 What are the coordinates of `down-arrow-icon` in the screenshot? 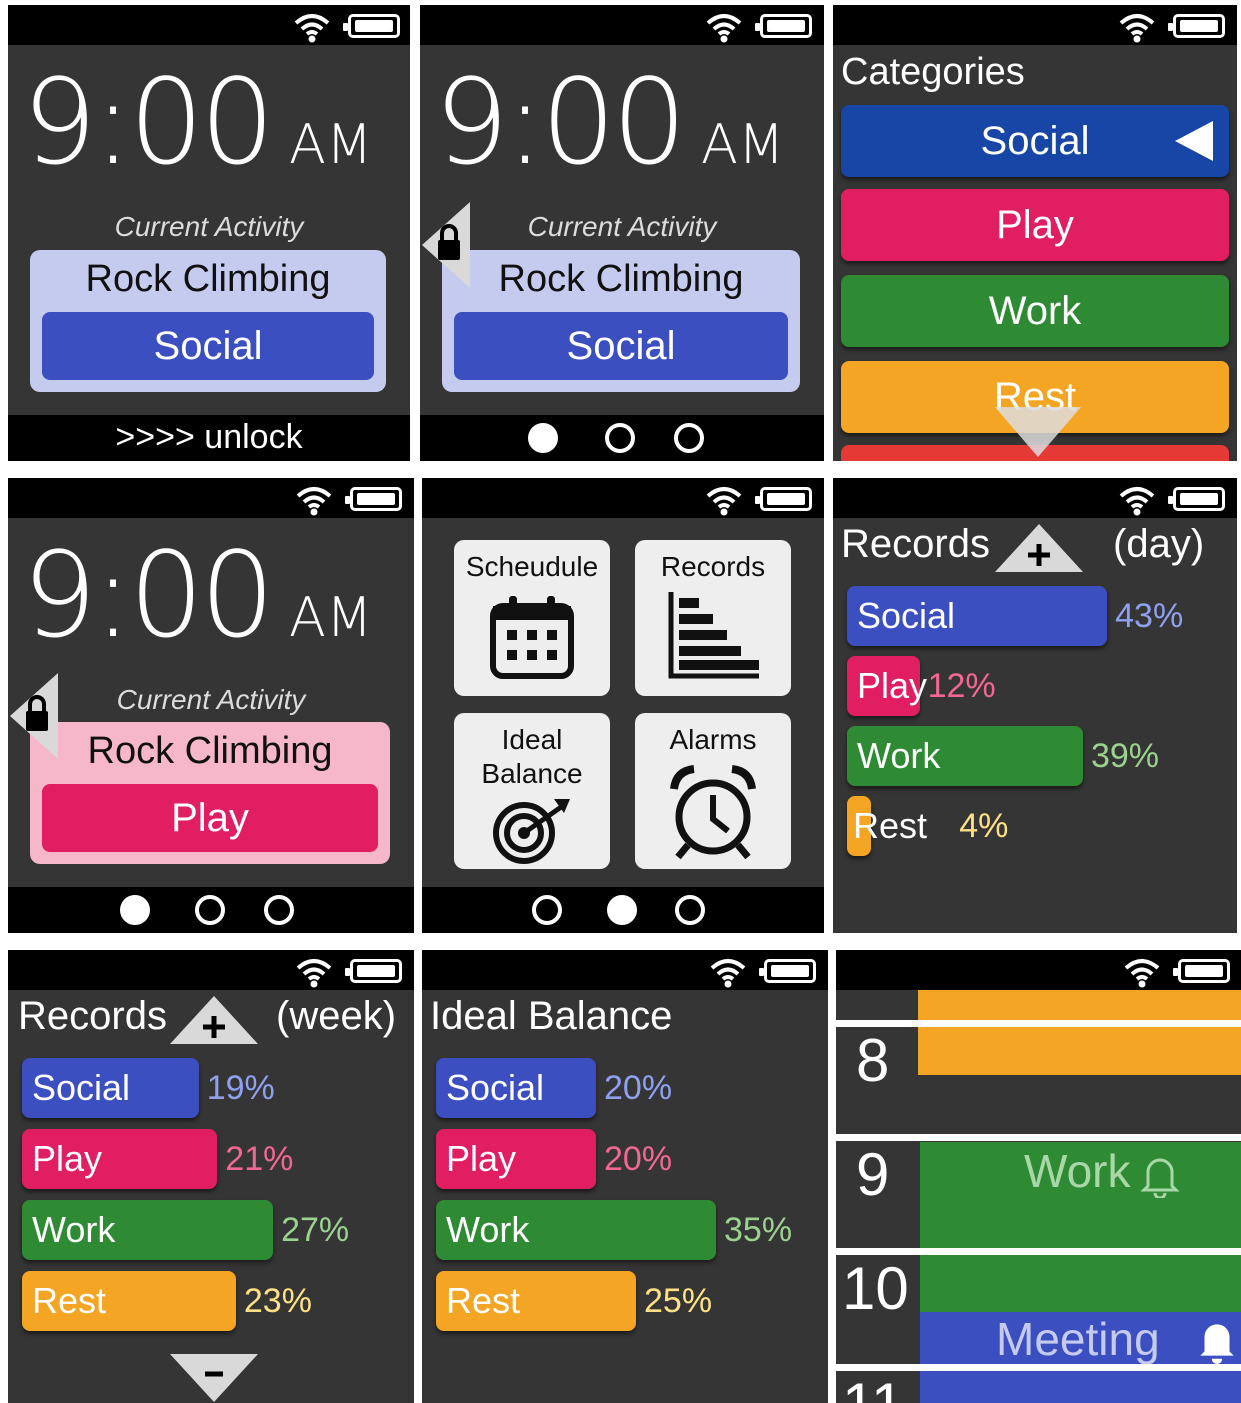 It's located at (1038, 432).